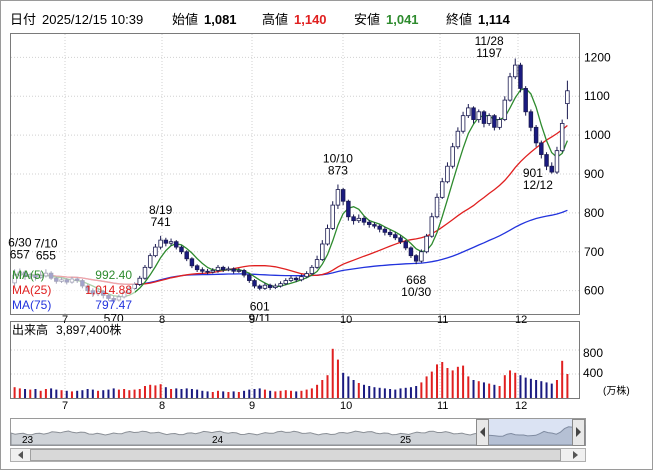 This screenshot has height=470, width=653. I want to click on navigator-left-handle, so click(482, 432).